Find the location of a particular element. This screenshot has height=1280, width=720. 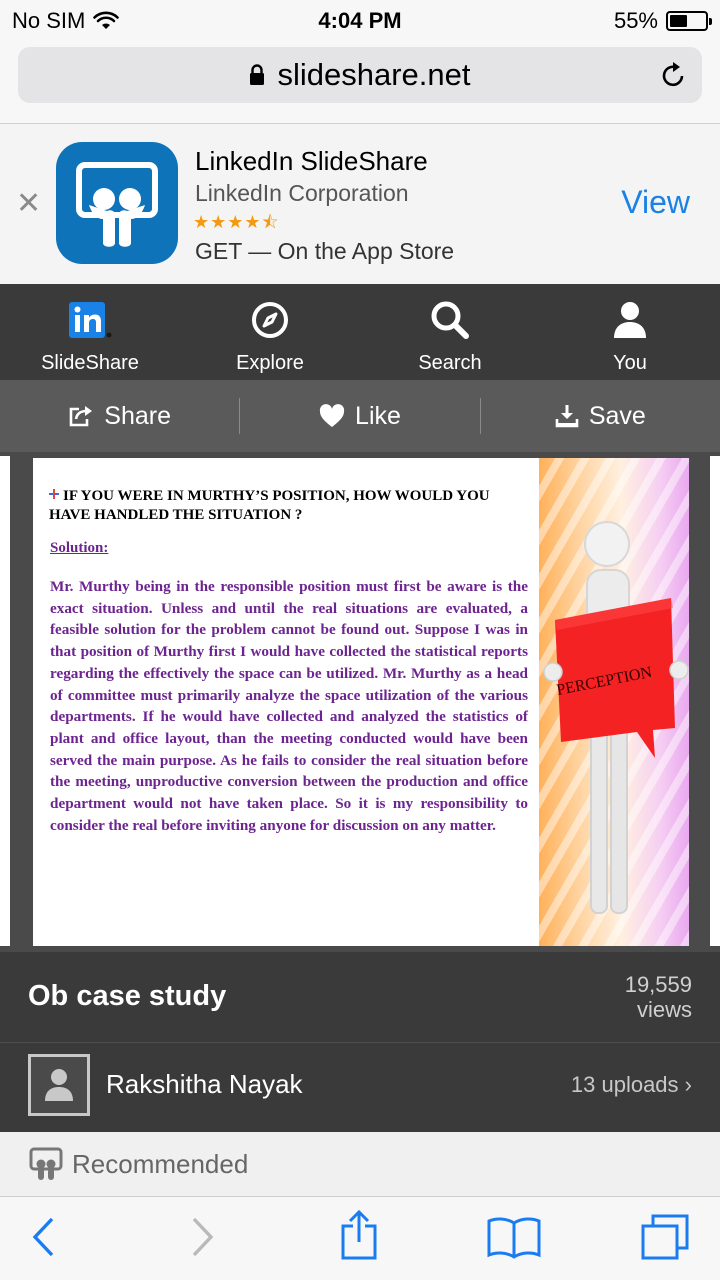

tabs-icon is located at coordinates (665, 1237).